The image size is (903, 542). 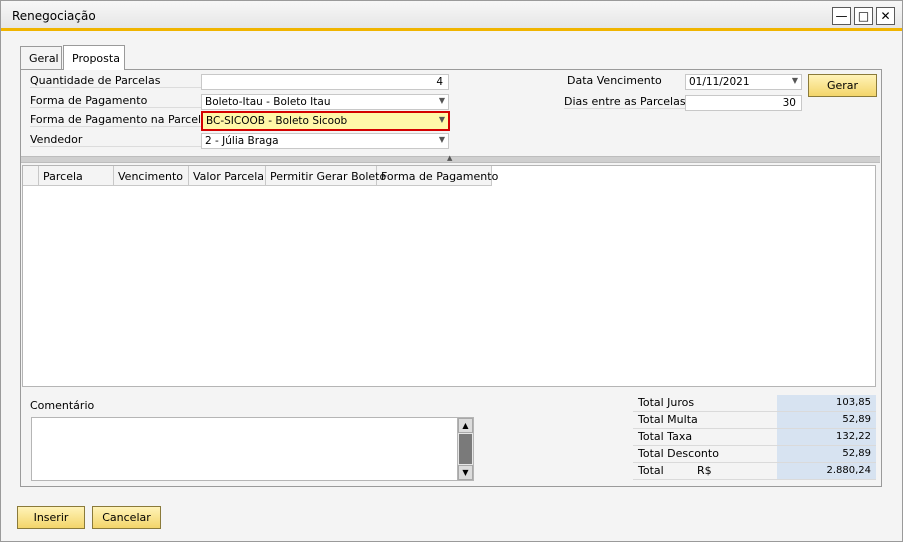 I want to click on total-multa-row: Total Multa 52,89, so click(x=754, y=420).